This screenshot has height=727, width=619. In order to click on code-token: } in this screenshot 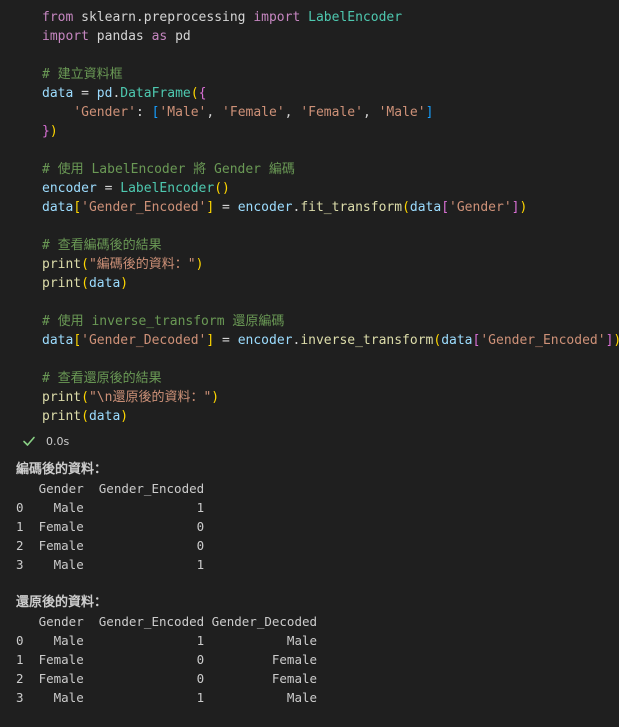, I will do `click(46, 131)`.